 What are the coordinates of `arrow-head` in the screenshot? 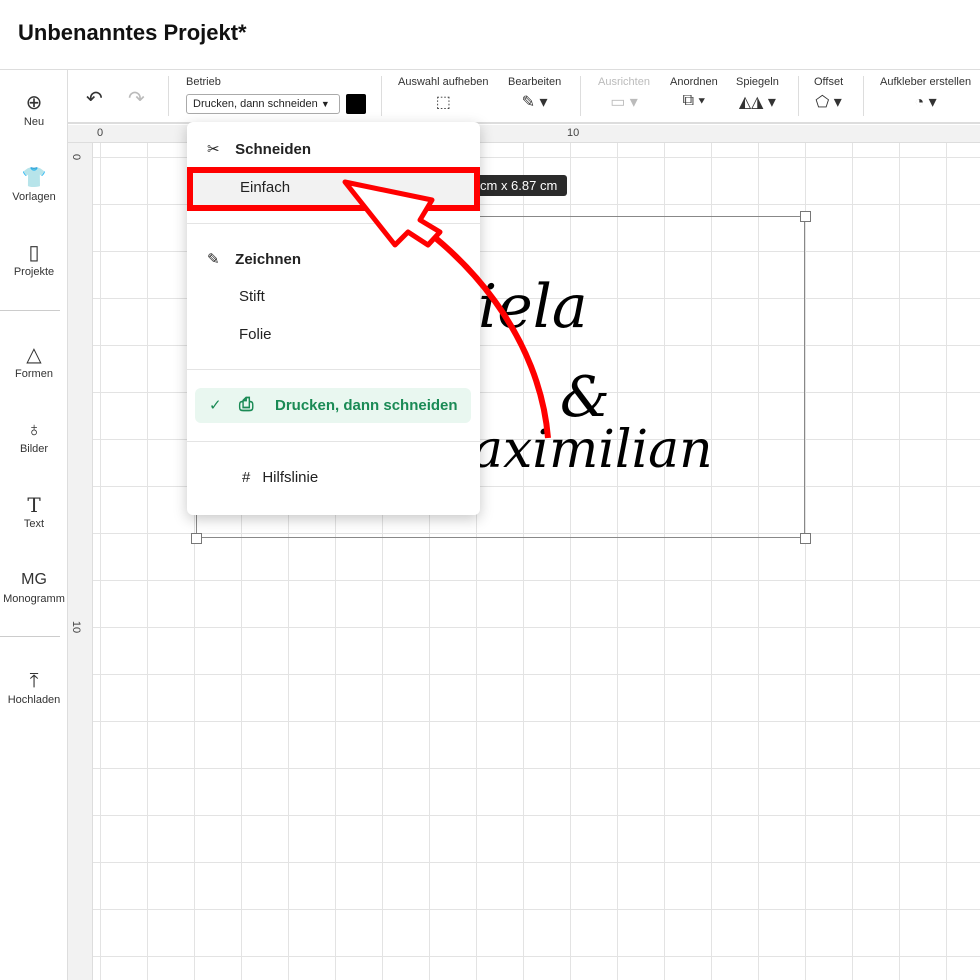 It's located at (392, 213).